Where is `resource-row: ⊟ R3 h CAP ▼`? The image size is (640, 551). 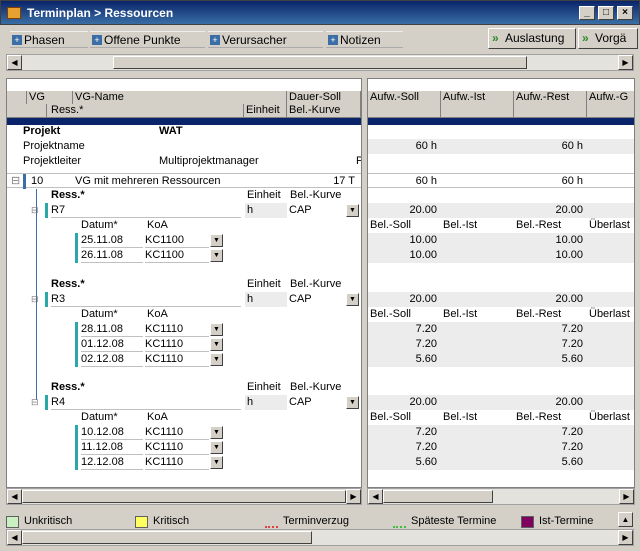 resource-row: ⊟ R3 h CAP ▼ is located at coordinates (184, 299).